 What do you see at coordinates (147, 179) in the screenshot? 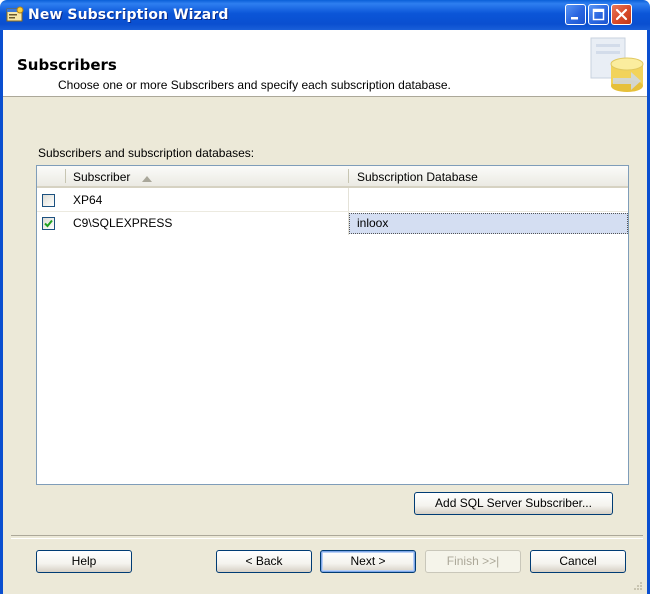
I see `sort-ascending-icon` at bounding box center [147, 179].